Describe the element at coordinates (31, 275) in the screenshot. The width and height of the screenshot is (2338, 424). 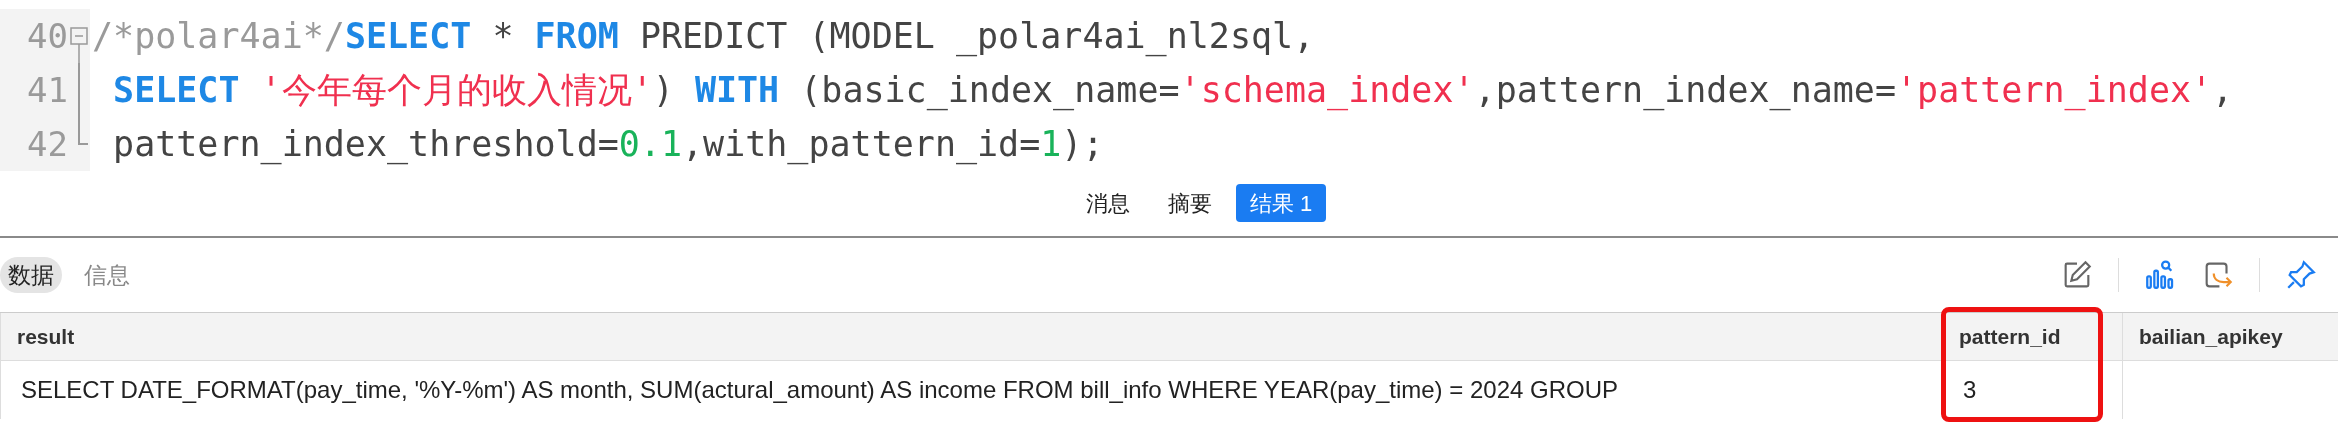
I see `view-tab: 数据` at that location.